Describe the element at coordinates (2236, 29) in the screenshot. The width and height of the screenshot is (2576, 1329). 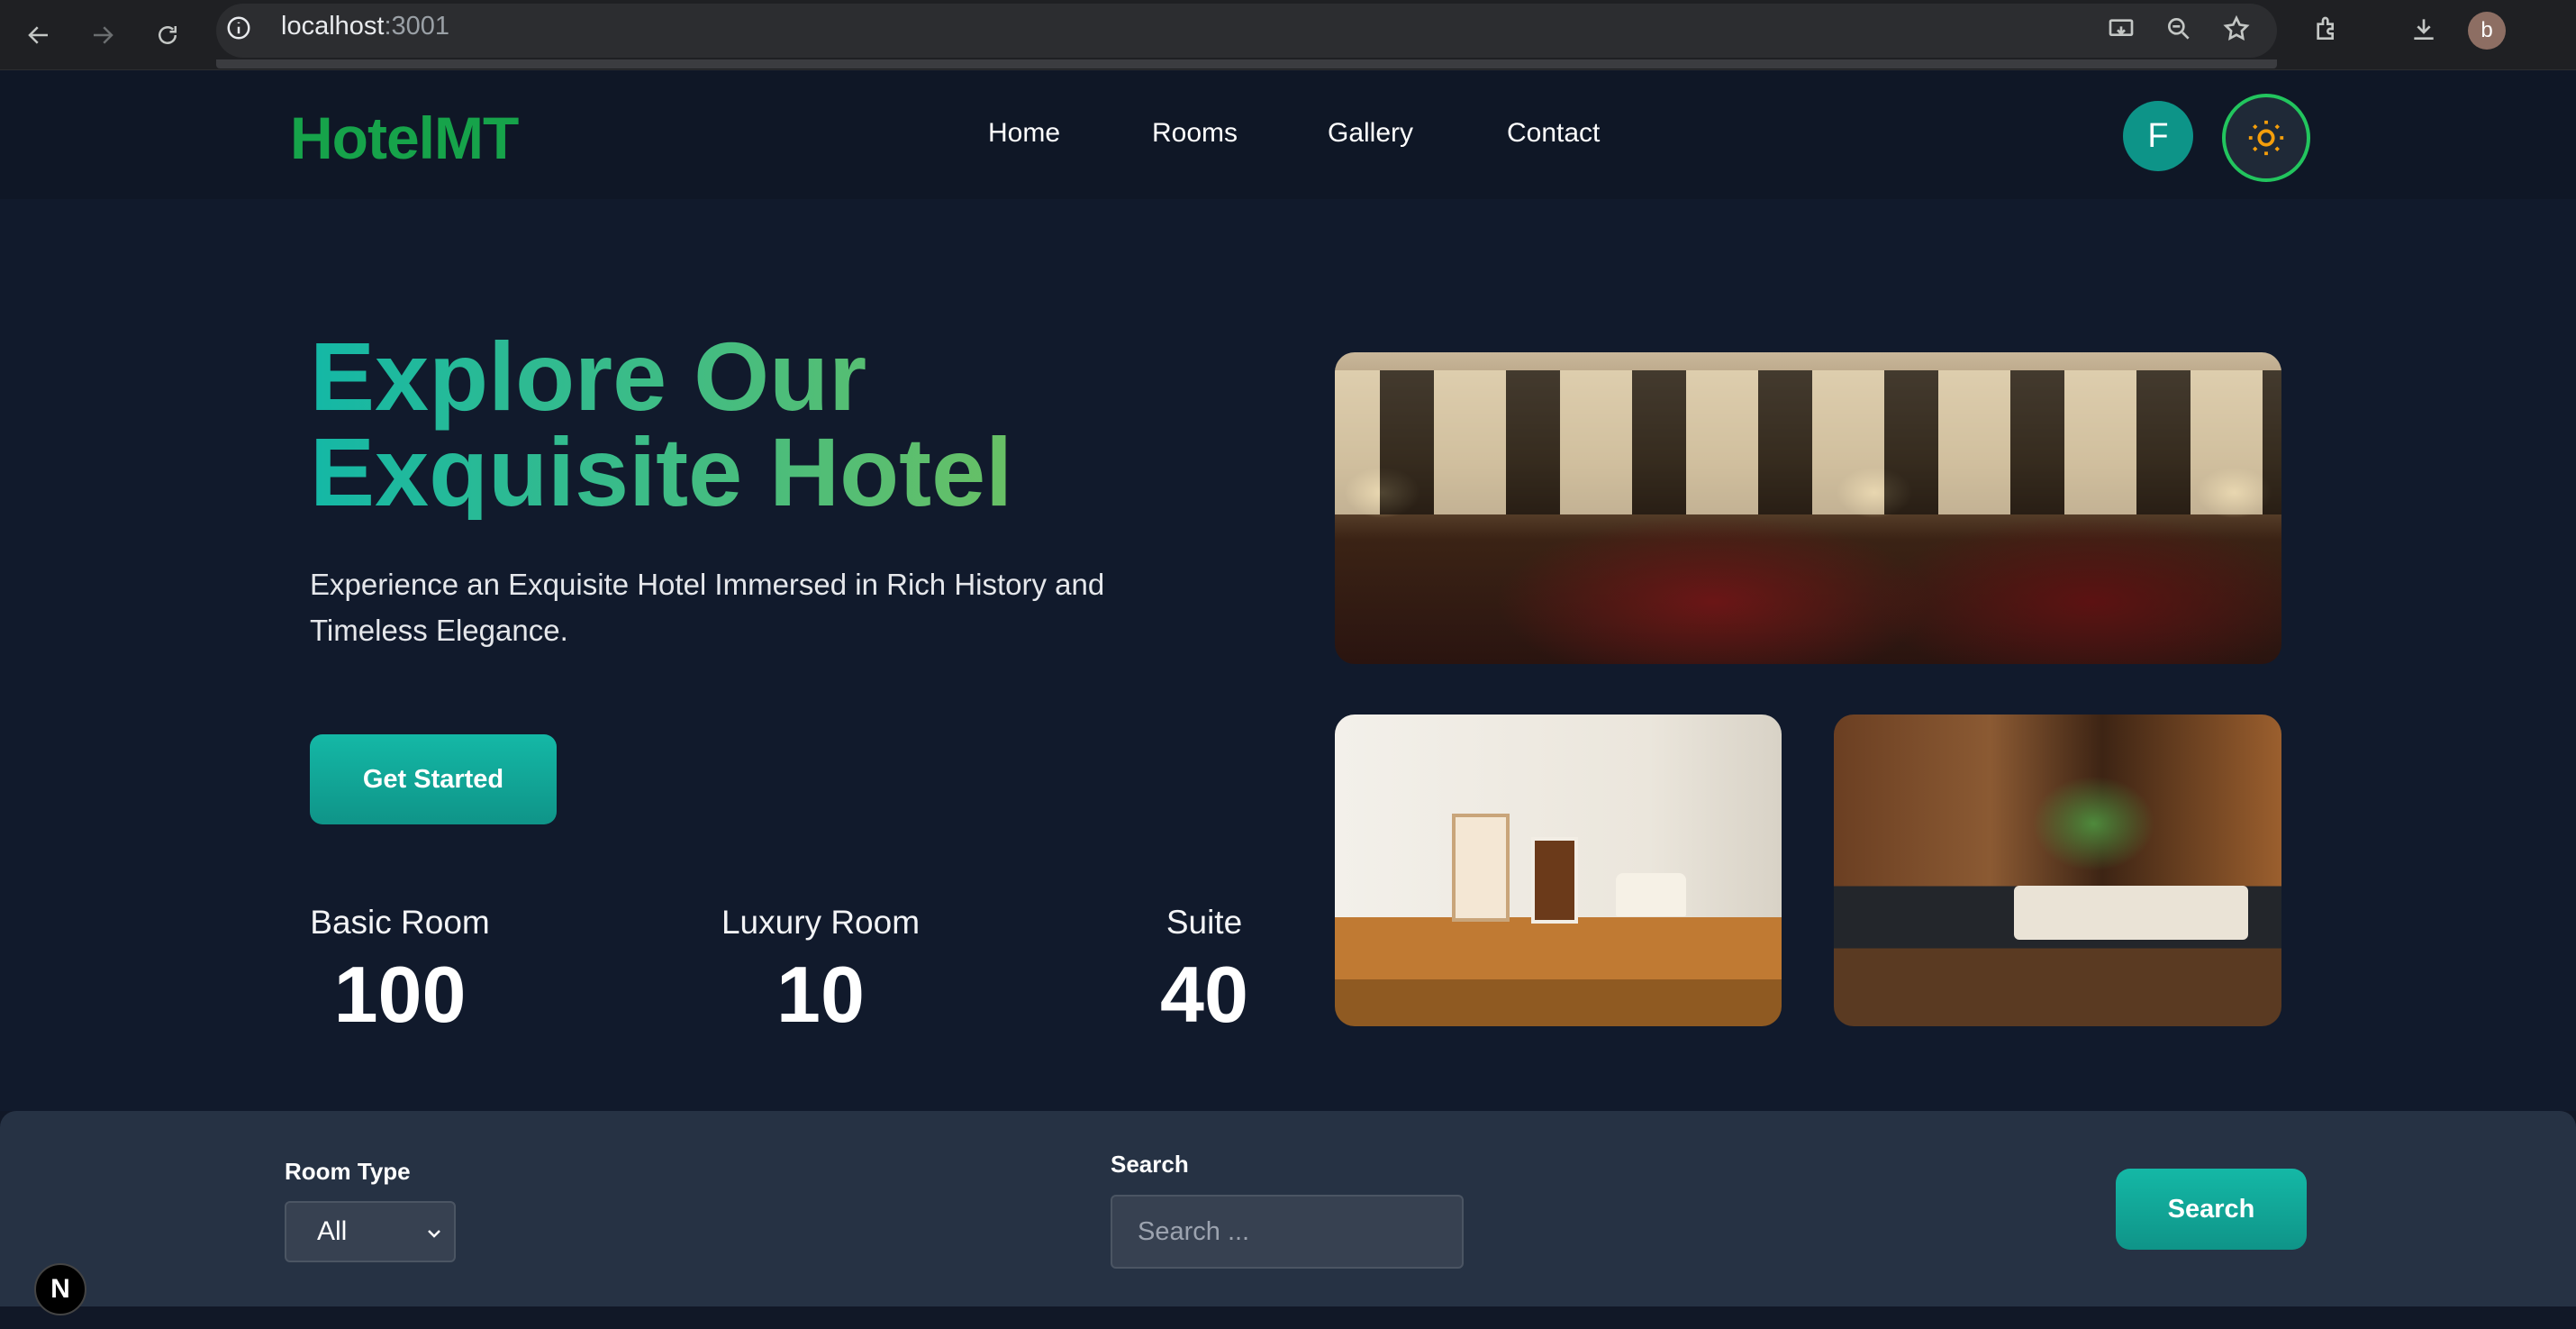
I see `bookmark-star-icon` at that location.